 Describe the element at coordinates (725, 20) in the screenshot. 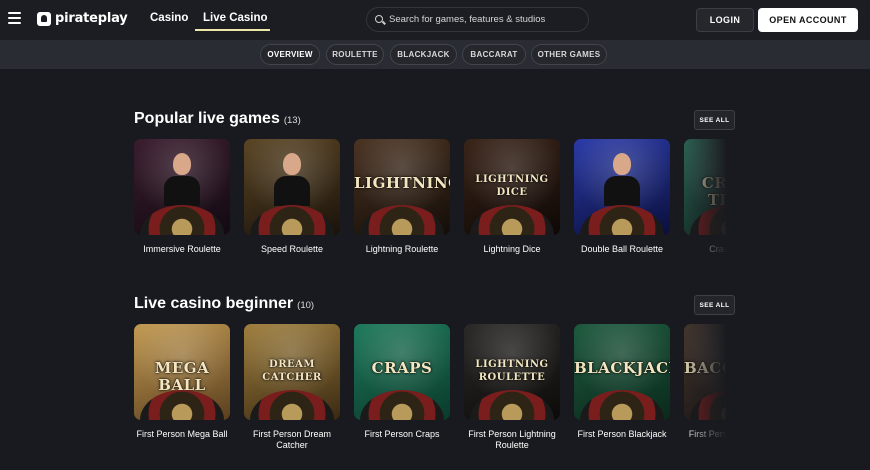

I see `login-button: LOGIN` at that location.